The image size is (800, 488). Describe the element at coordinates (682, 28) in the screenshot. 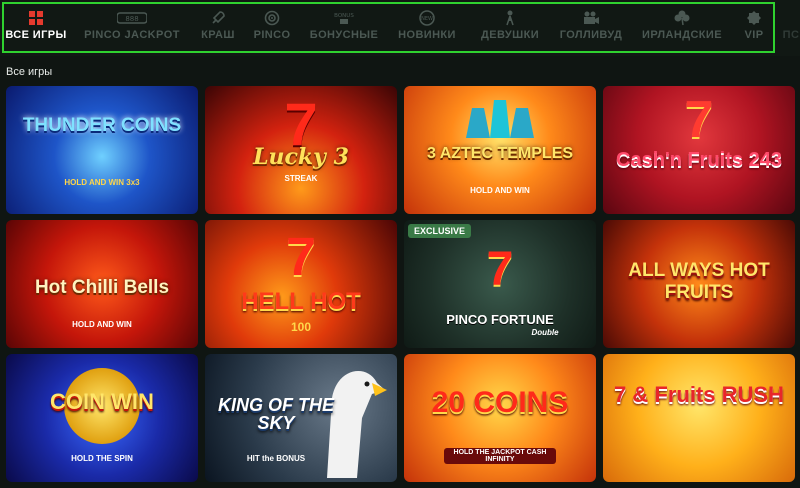

I see `nav-item-irish: ИРЛАНДСКИЕ` at that location.